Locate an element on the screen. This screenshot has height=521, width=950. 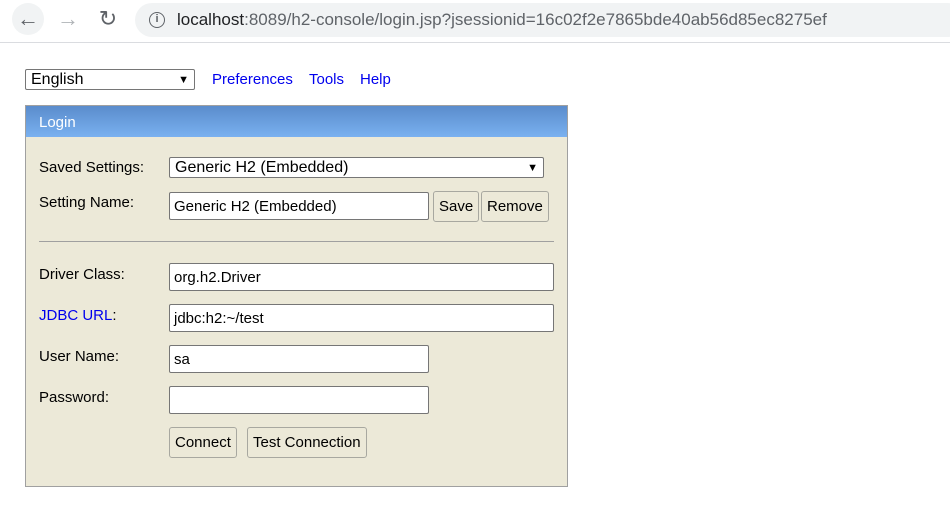
setting-name-input: Generic H2 (Embedded) is located at coordinates (299, 206).